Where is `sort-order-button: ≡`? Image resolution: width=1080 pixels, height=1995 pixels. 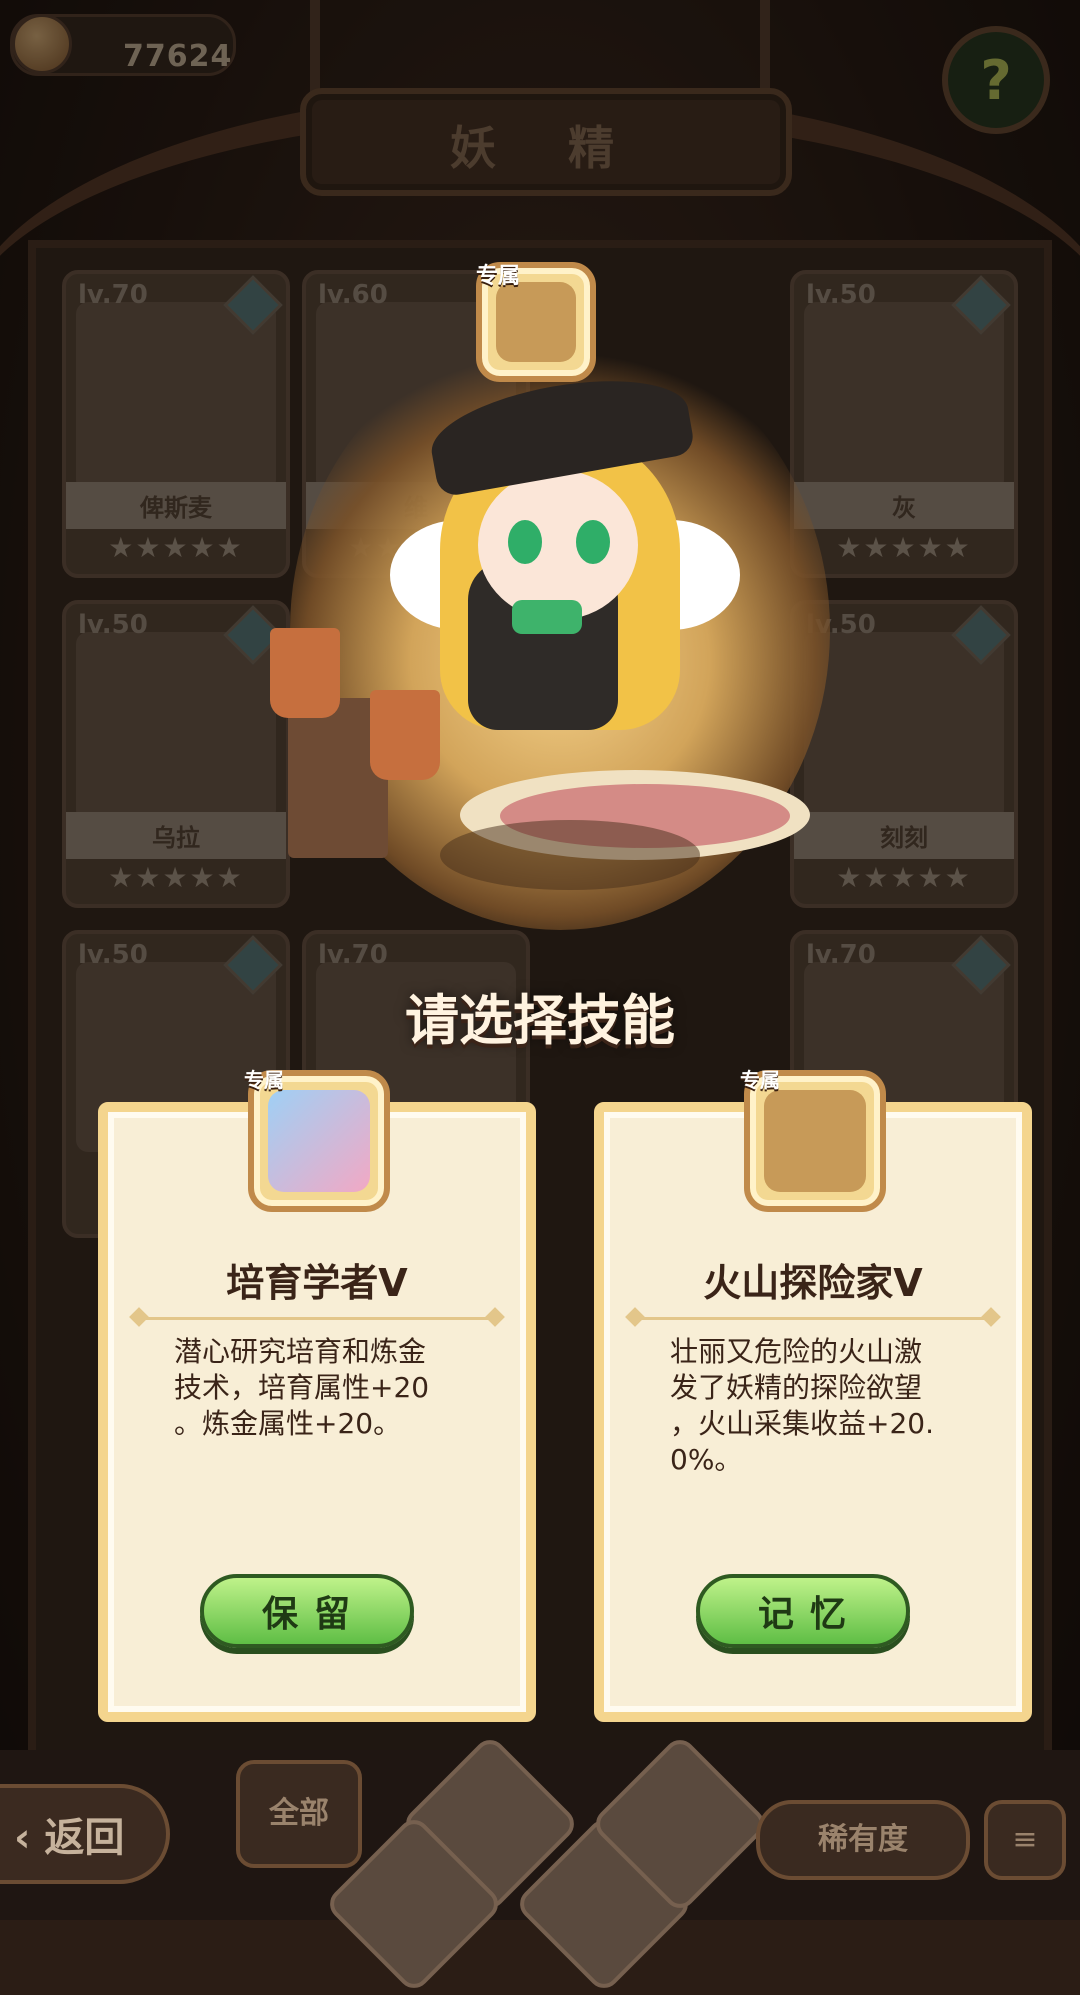
sort-order-button: ≡ is located at coordinates (1025, 1840).